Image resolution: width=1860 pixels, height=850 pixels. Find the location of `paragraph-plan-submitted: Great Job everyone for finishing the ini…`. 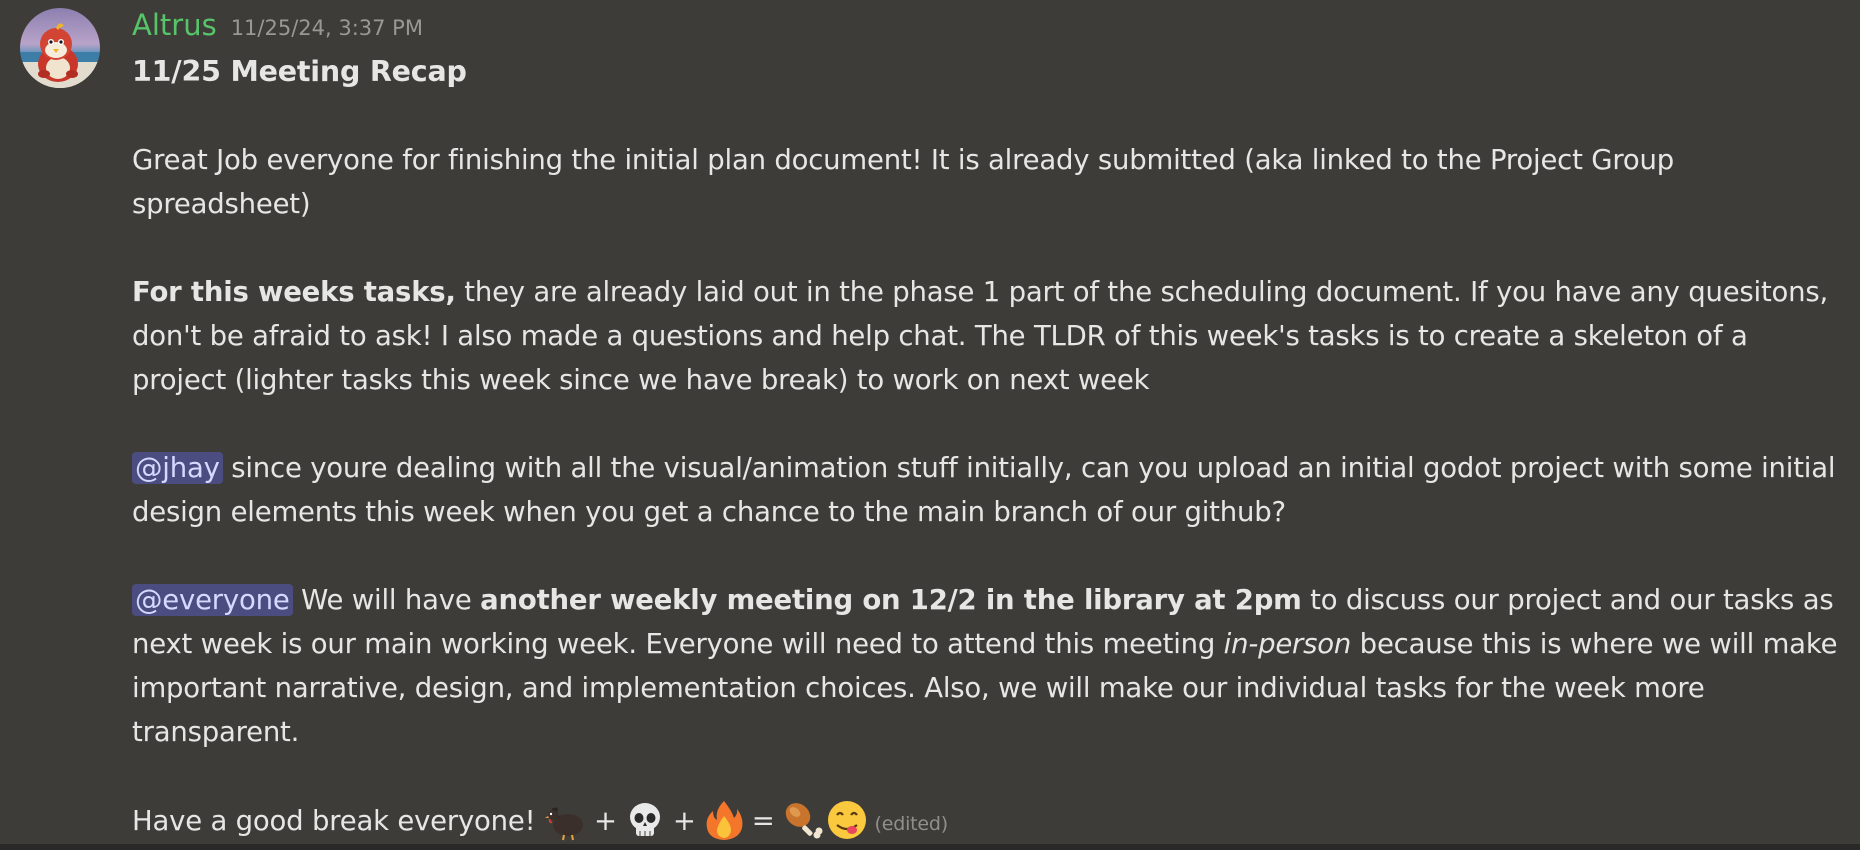

paragraph-plan-submitted: Great Job everyone for finishing the ini… is located at coordinates (903, 182).